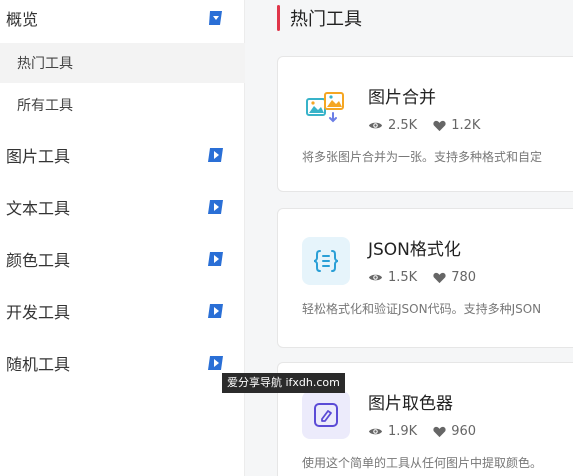 This screenshot has width=573, height=476. I want to click on section-title-text: 热门工具, so click(326, 19).